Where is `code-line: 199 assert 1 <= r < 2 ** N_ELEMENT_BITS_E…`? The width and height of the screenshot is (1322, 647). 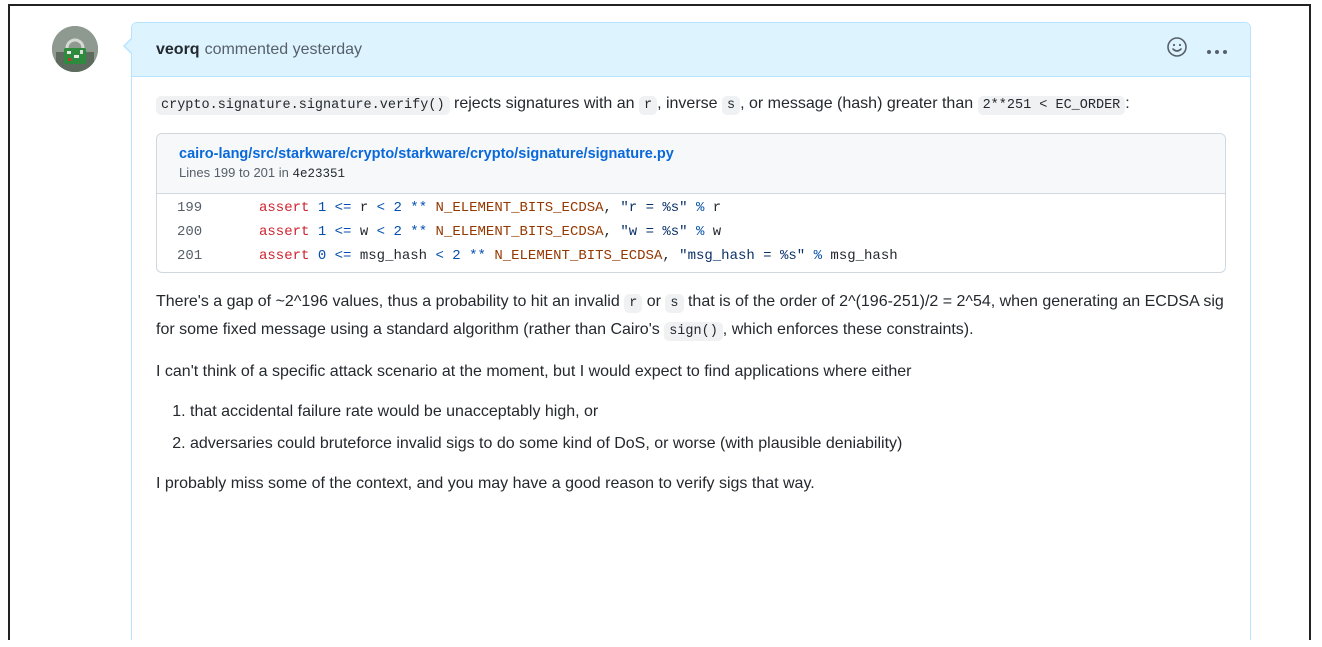
code-line: 199 assert 1 <= r < 2 ** N_ELEMENT_BITS_E… is located at coordinates (691, 208).